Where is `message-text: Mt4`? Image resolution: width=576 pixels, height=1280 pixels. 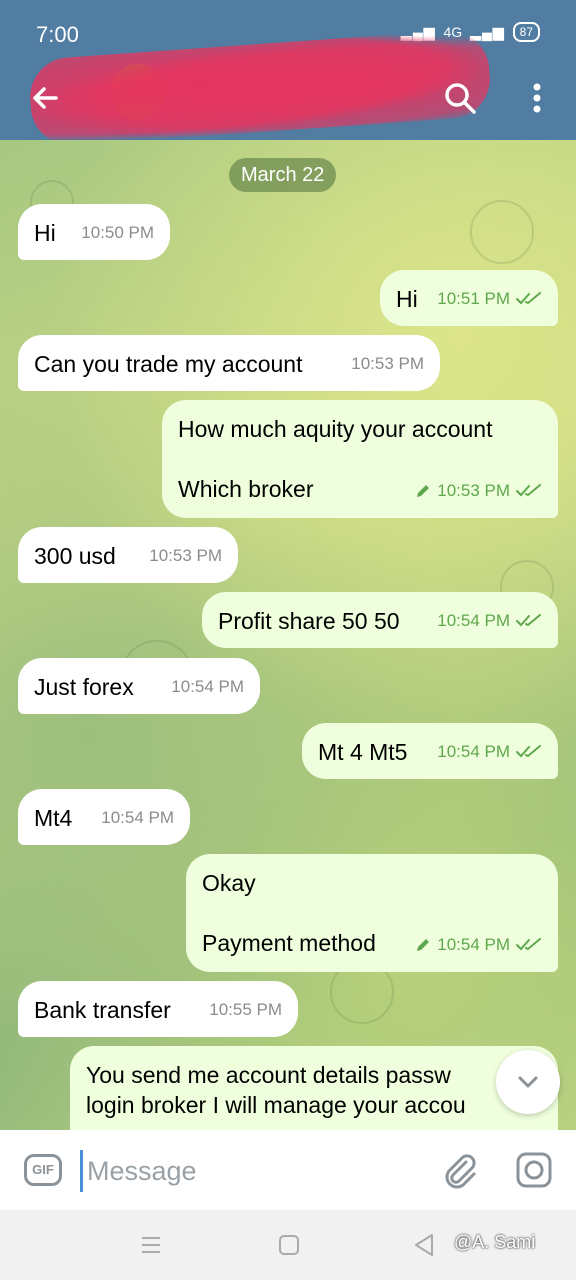
message-text: Mt4 is located at coordinates (53, 818).